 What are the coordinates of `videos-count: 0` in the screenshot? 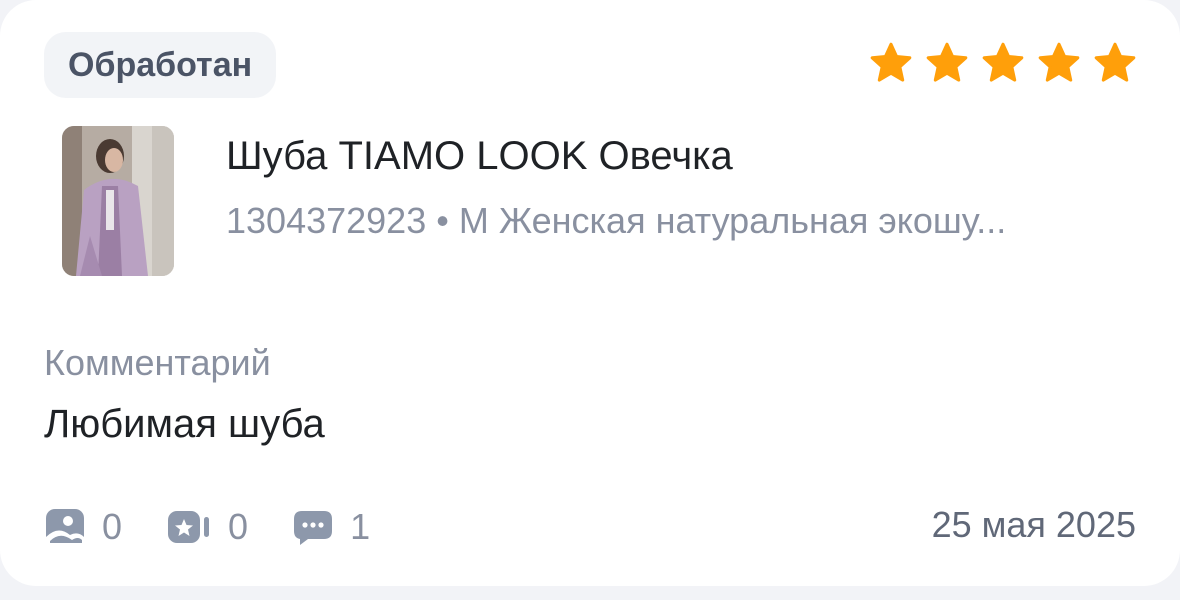 It's located at (238, 526).